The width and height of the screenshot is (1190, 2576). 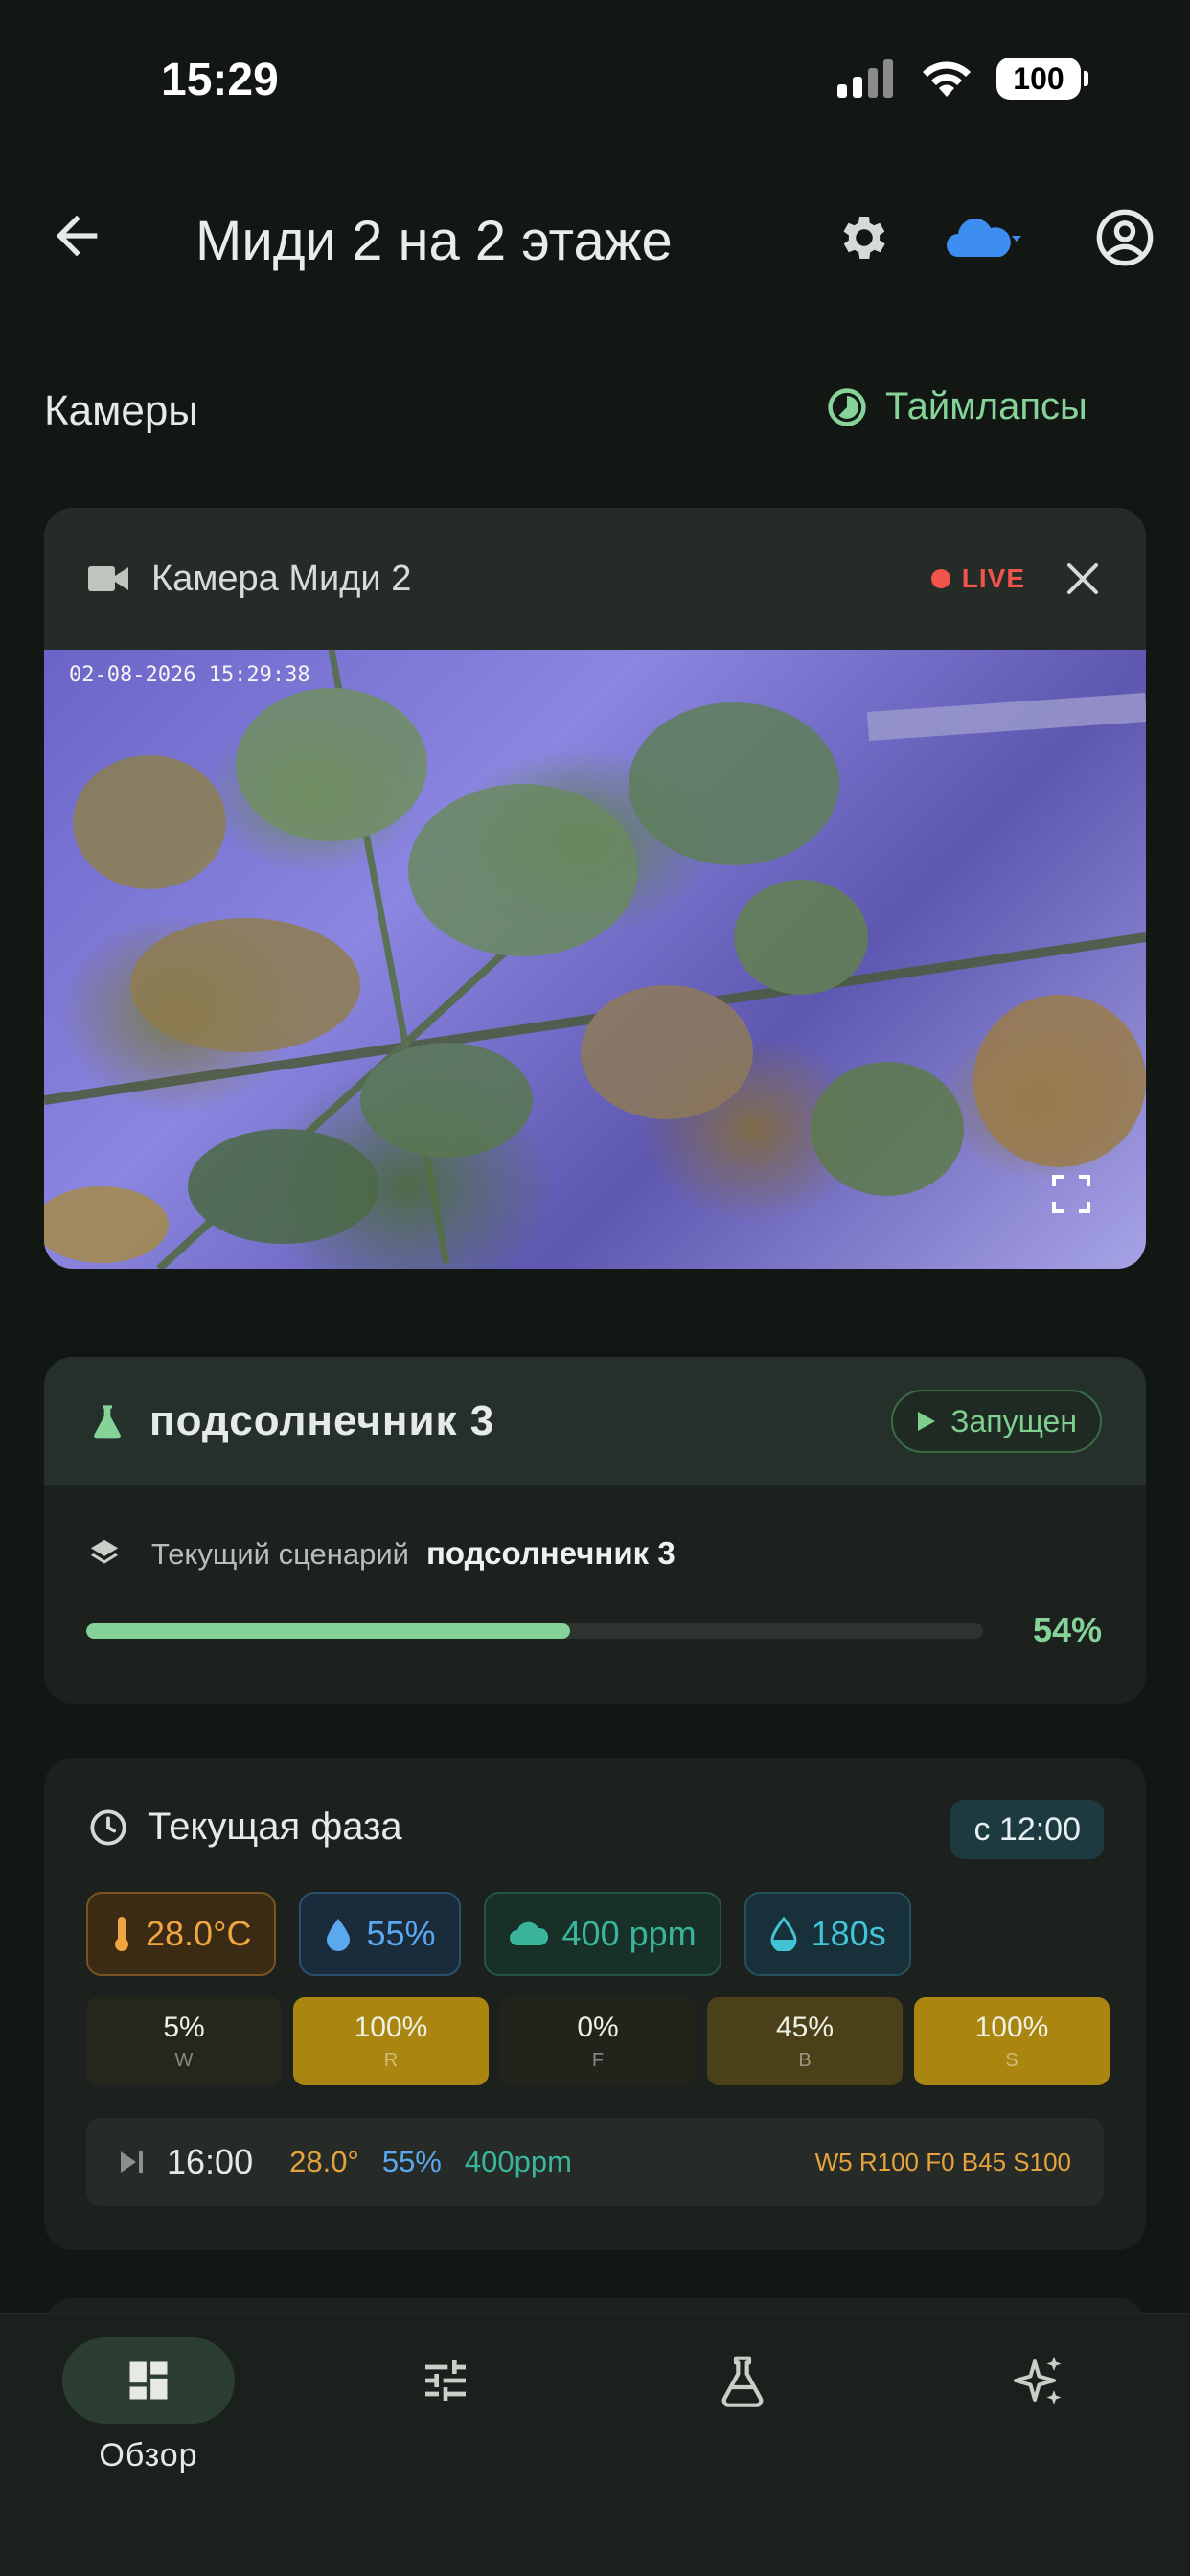 I want to click on status-badge: Запущен, so click(x=997, y=1421).